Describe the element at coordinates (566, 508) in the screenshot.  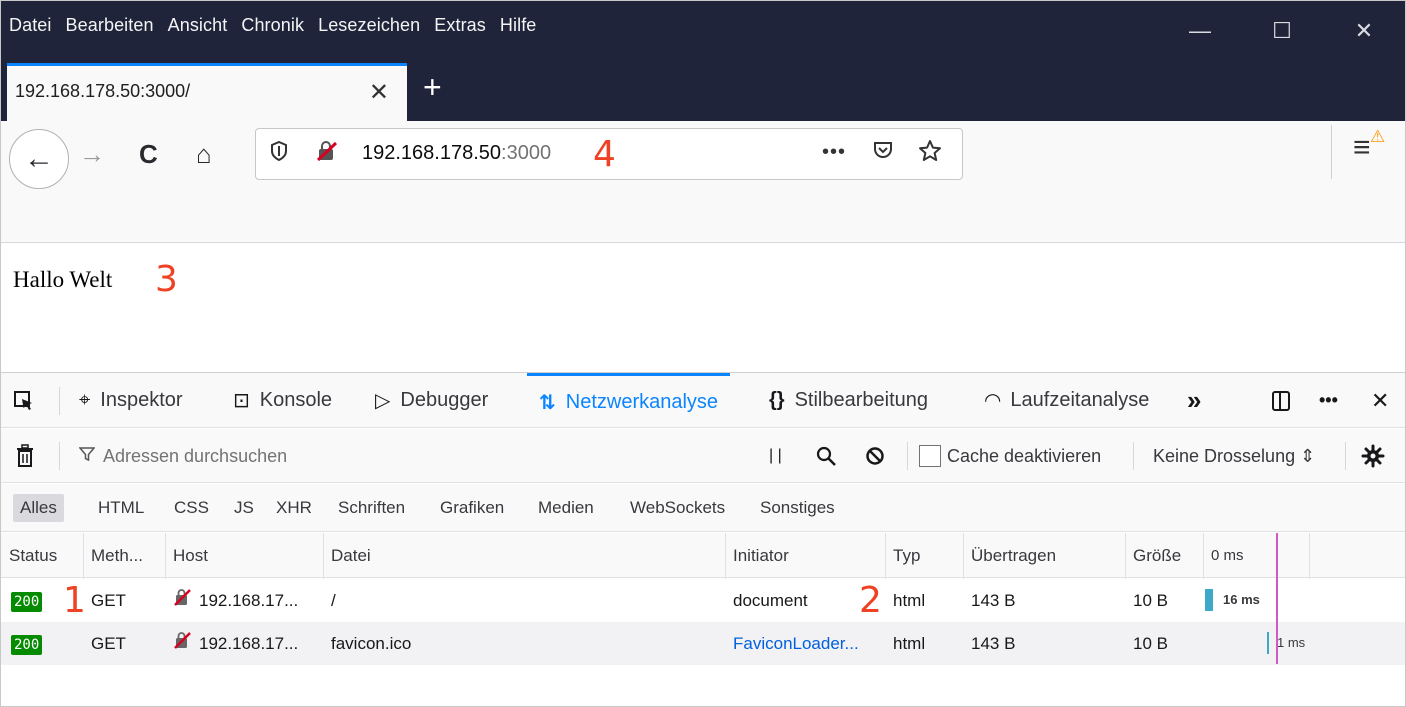
I see `filter-medien: Medien` at that location.